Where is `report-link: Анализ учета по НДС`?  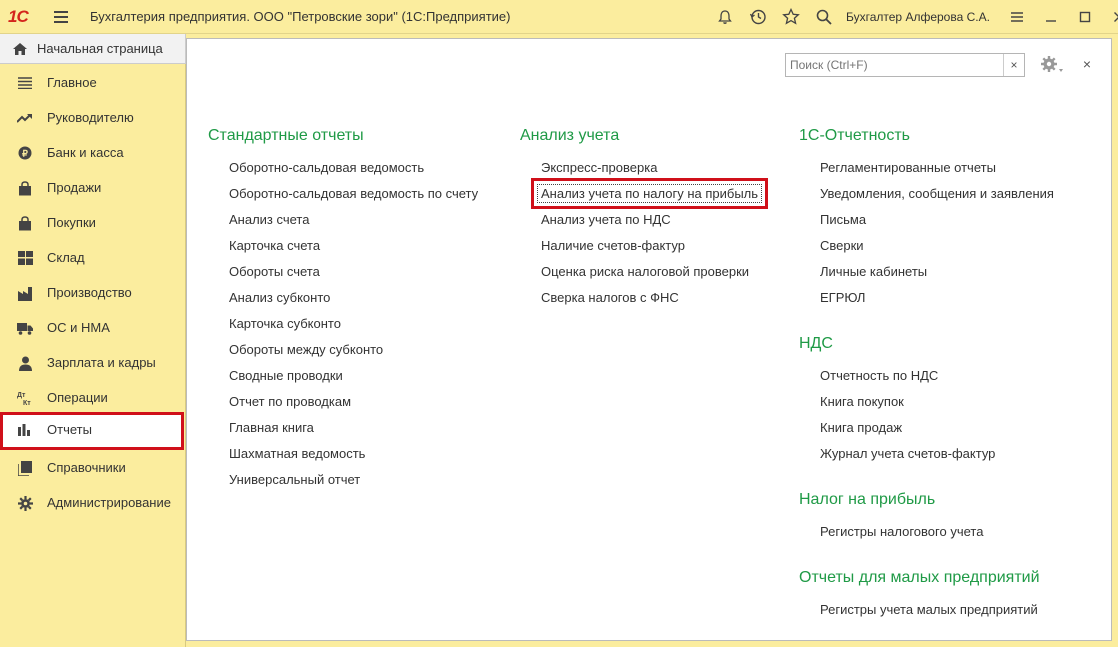 report-link: Анализ учета по НДС is located at coordinates (606, 219).